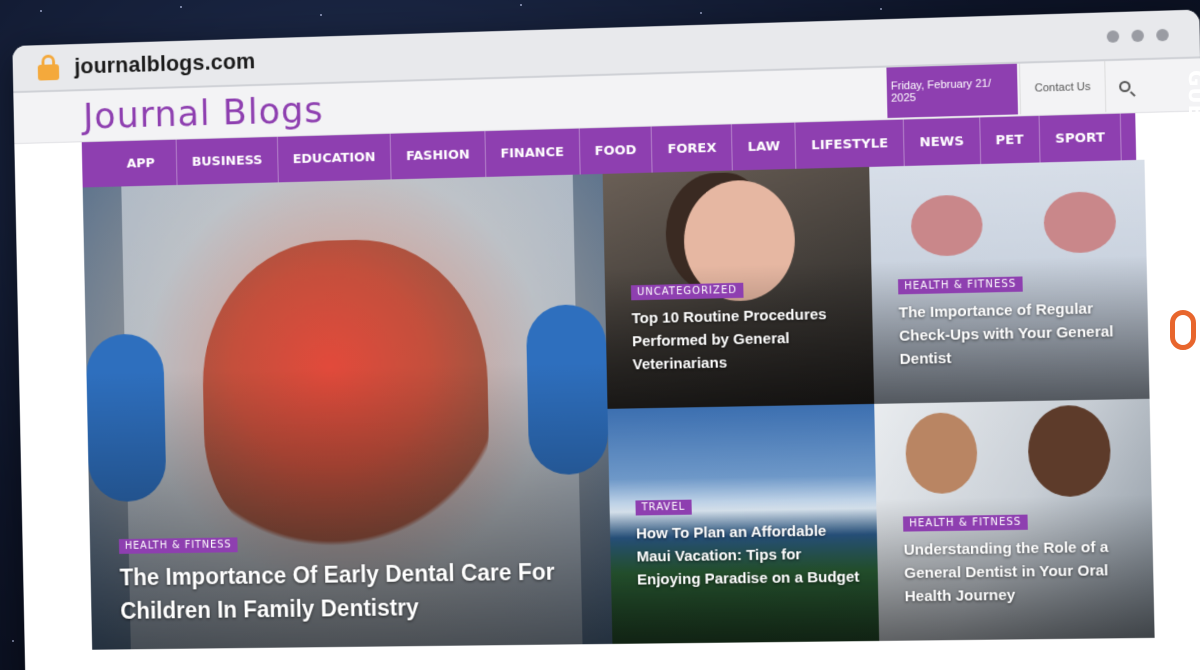  I want to click on nav-item-news: NEWS, so click(942, 142).